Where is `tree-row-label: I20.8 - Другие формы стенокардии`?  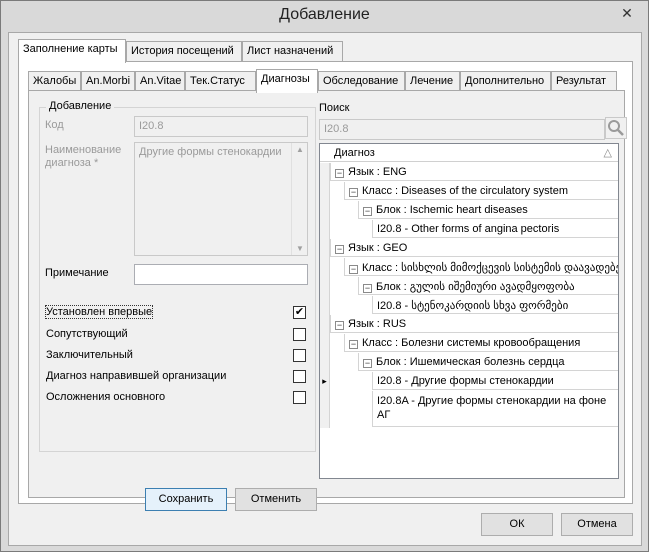
tree-row-label: I20.8 - Другие формы стенокардии is located at coordinates (465, 381).